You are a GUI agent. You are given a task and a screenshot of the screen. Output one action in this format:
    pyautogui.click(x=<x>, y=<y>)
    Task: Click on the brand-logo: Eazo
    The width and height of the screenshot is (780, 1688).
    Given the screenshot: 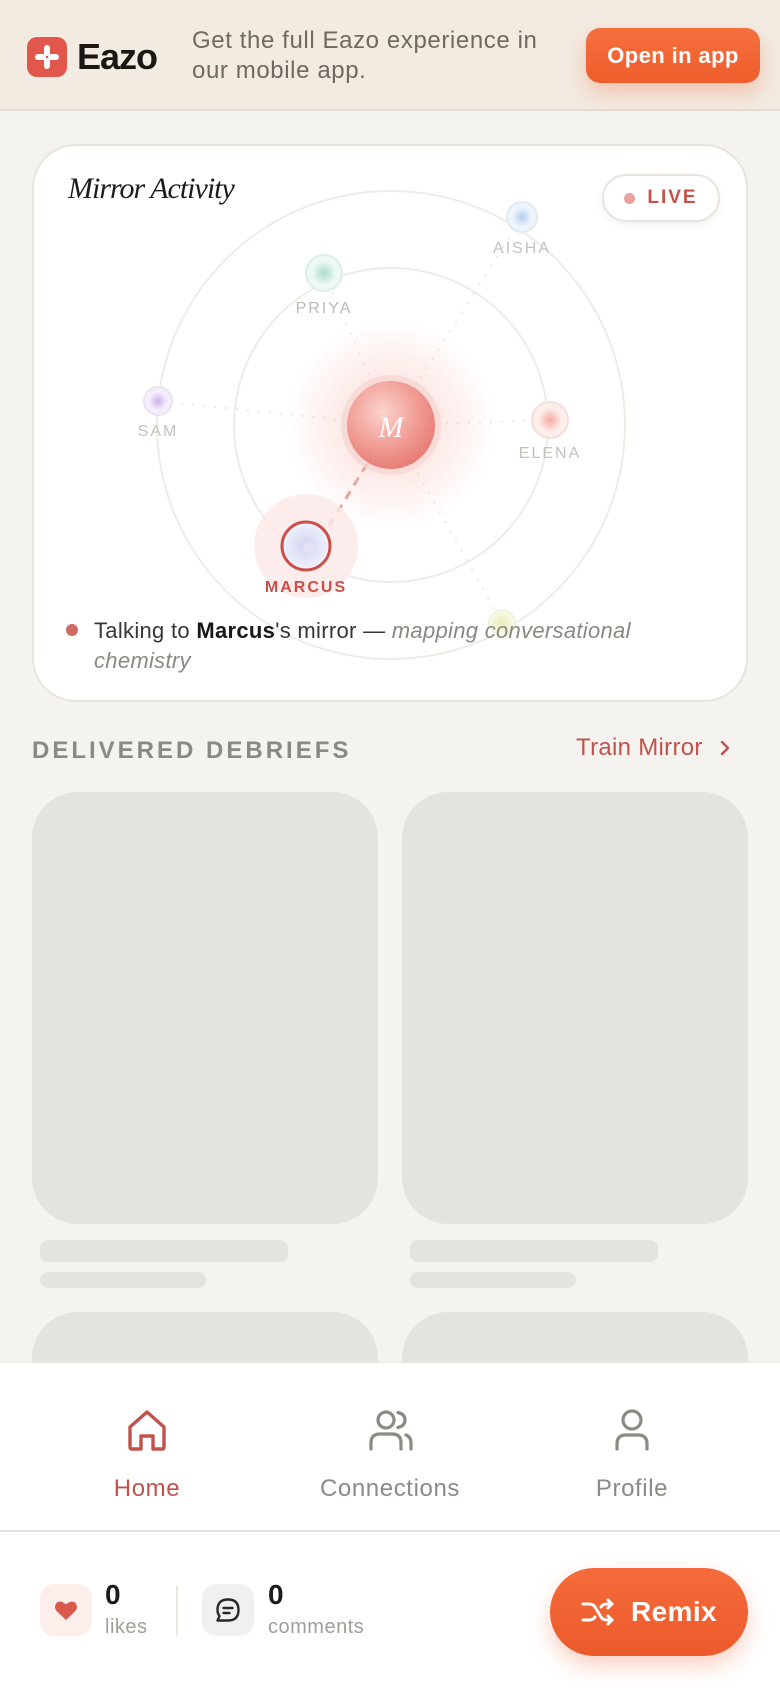 What is the action you would take?
    pyautogui.click(x=92, y=57)
    